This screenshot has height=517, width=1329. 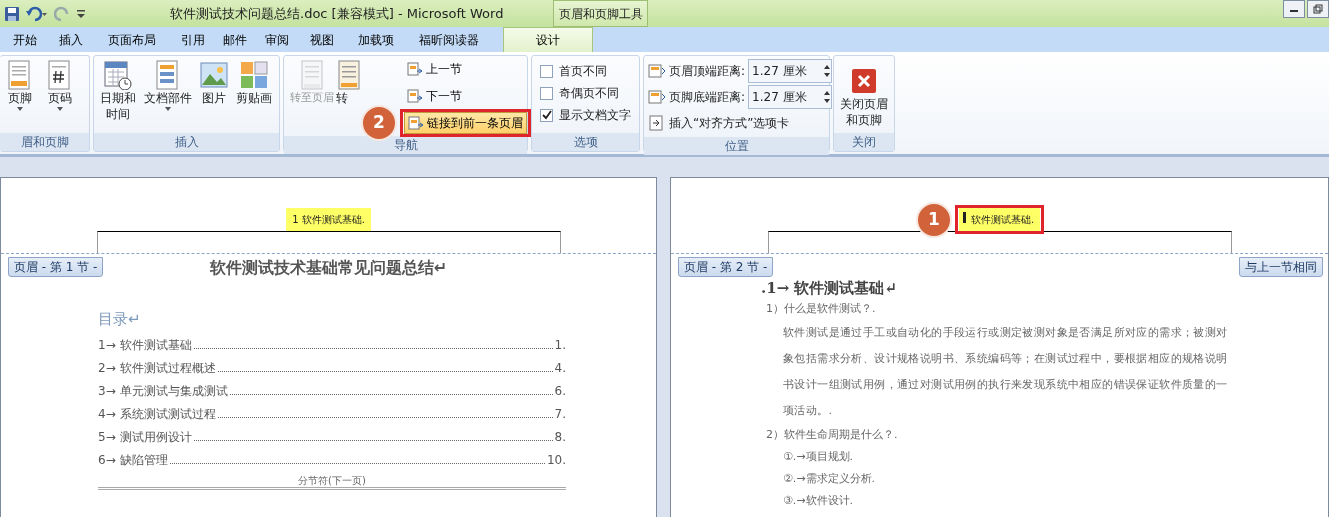 I want to click on context-tab-title: 页眉和页脚工具, so click(x=600, y=13).